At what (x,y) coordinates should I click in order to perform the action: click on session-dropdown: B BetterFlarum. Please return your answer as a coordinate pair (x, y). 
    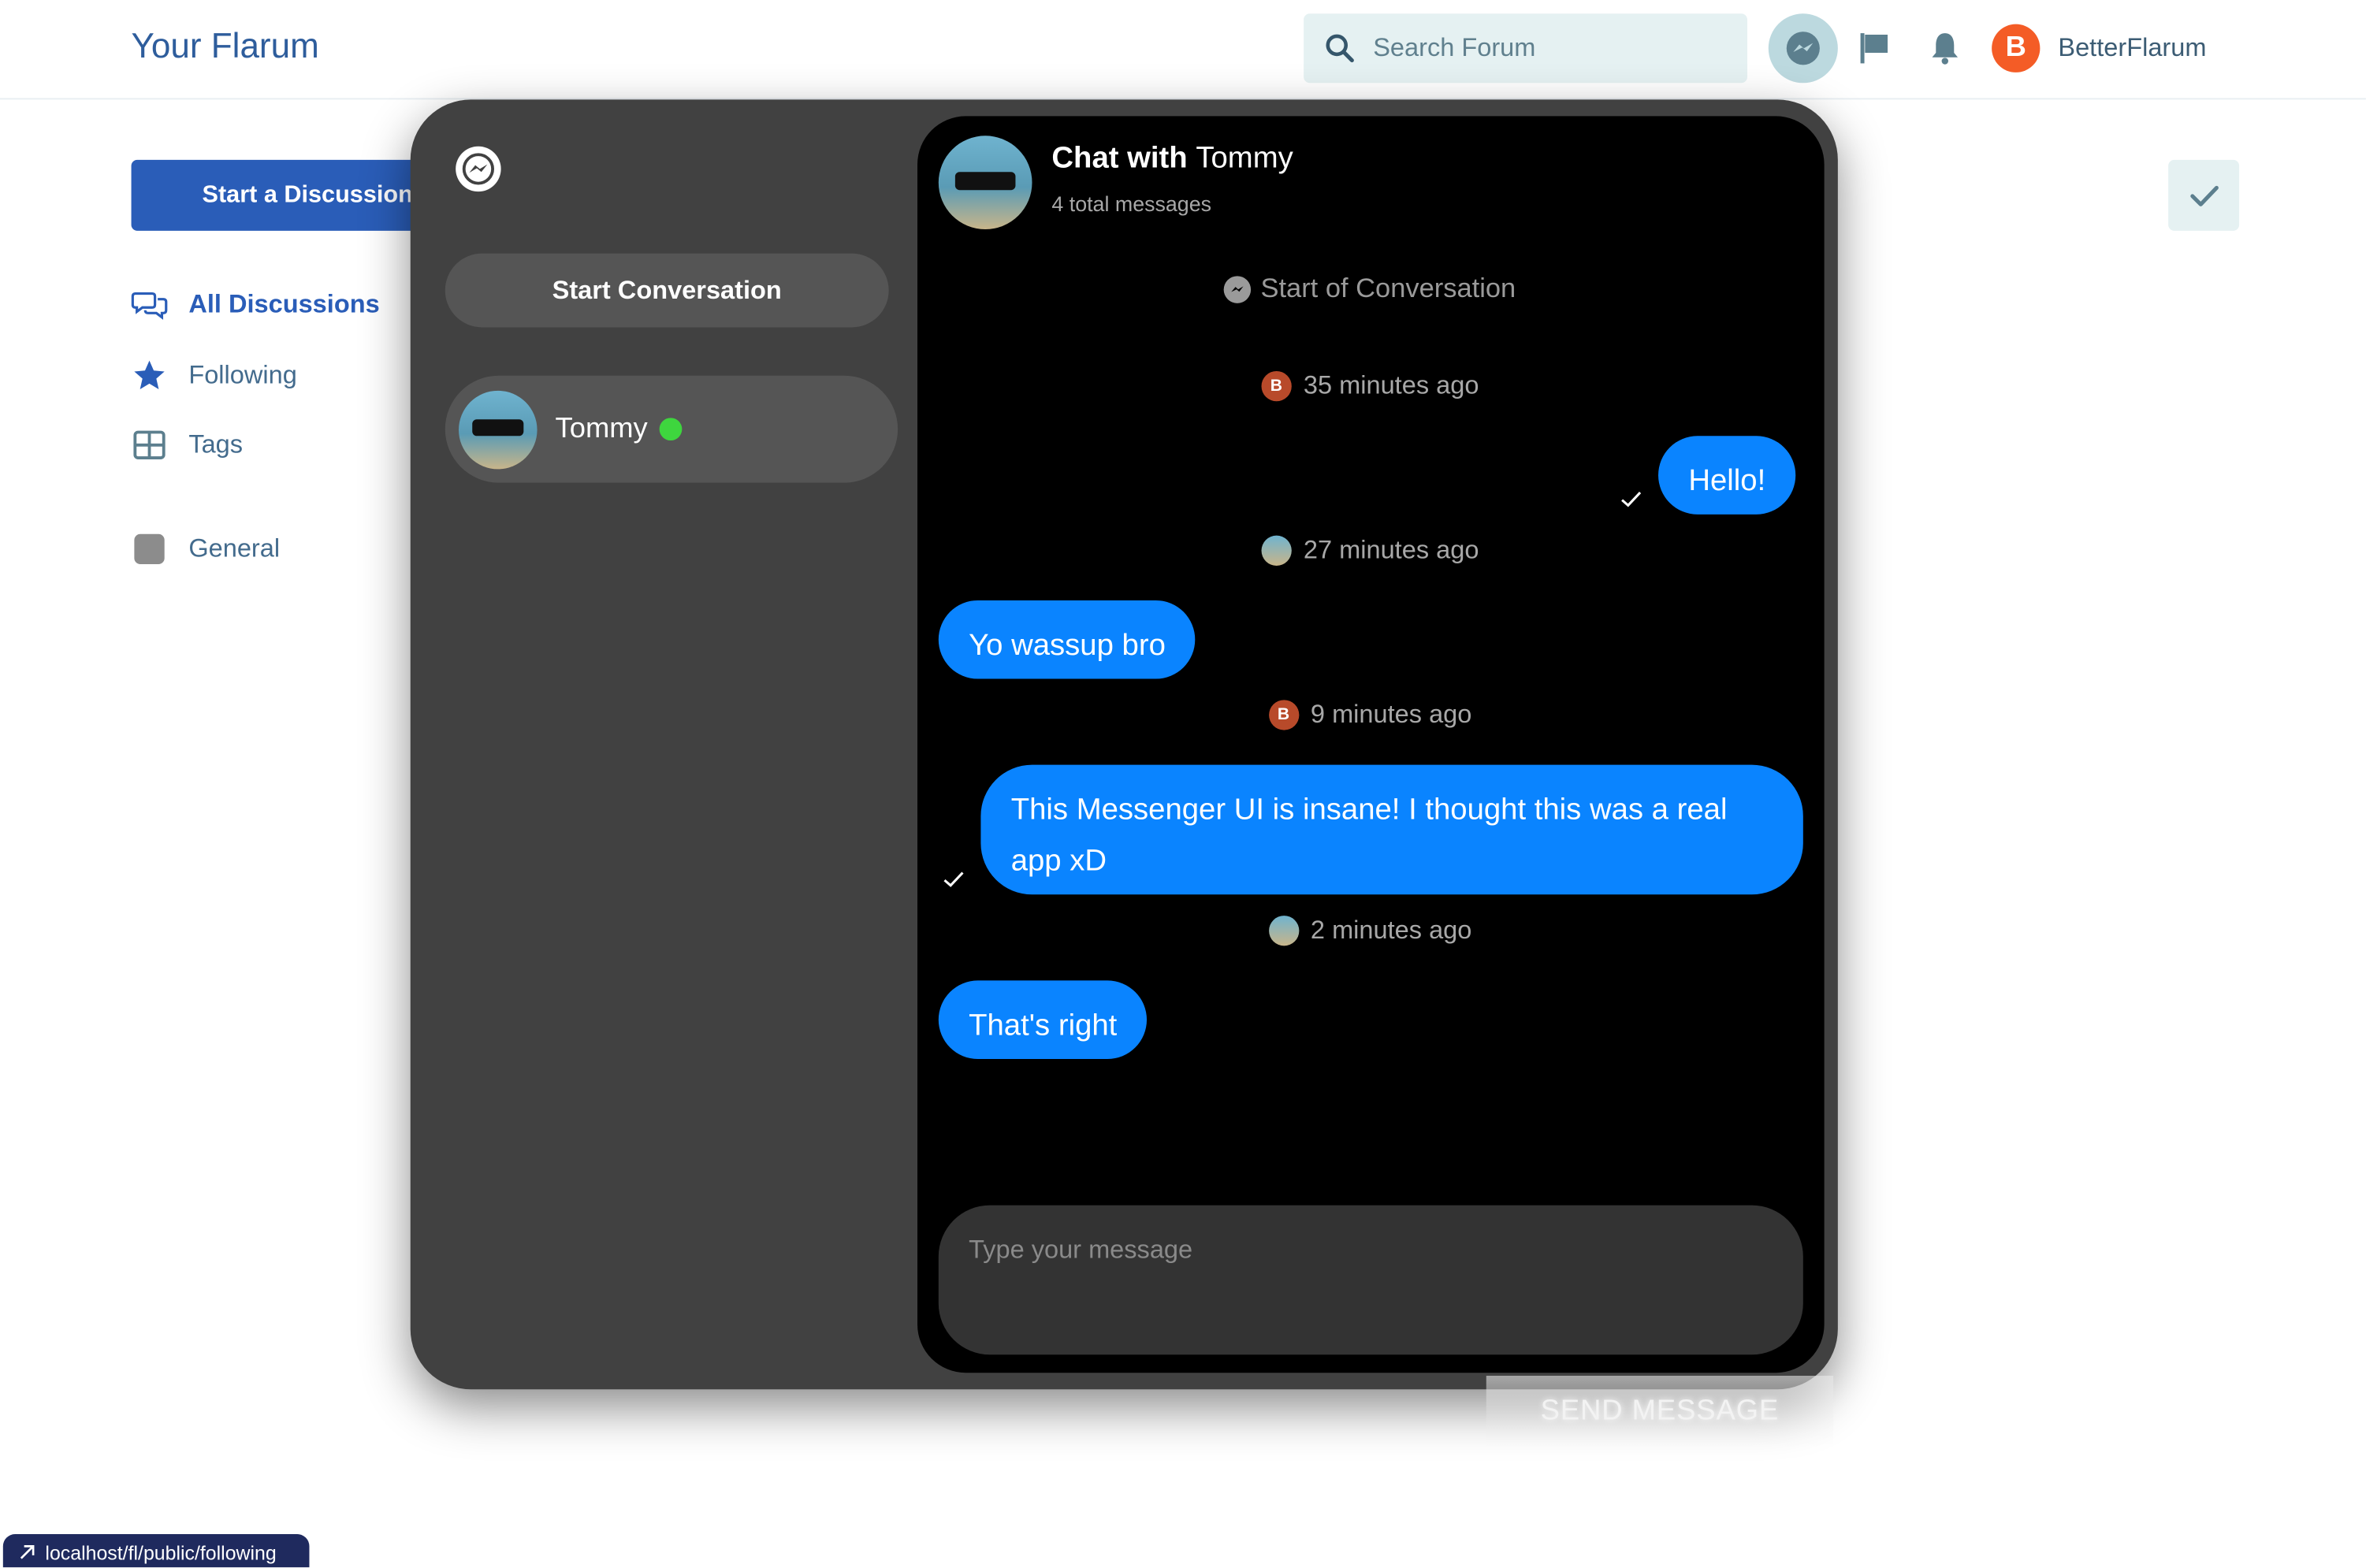
    Looking at the image, I should click on (2099, 48).